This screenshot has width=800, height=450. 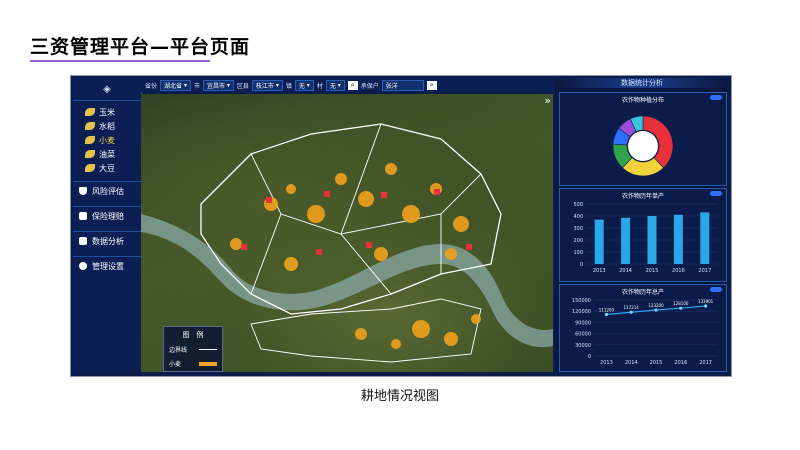 I want to click on district-label: 区县, so click(x=242, y=86).